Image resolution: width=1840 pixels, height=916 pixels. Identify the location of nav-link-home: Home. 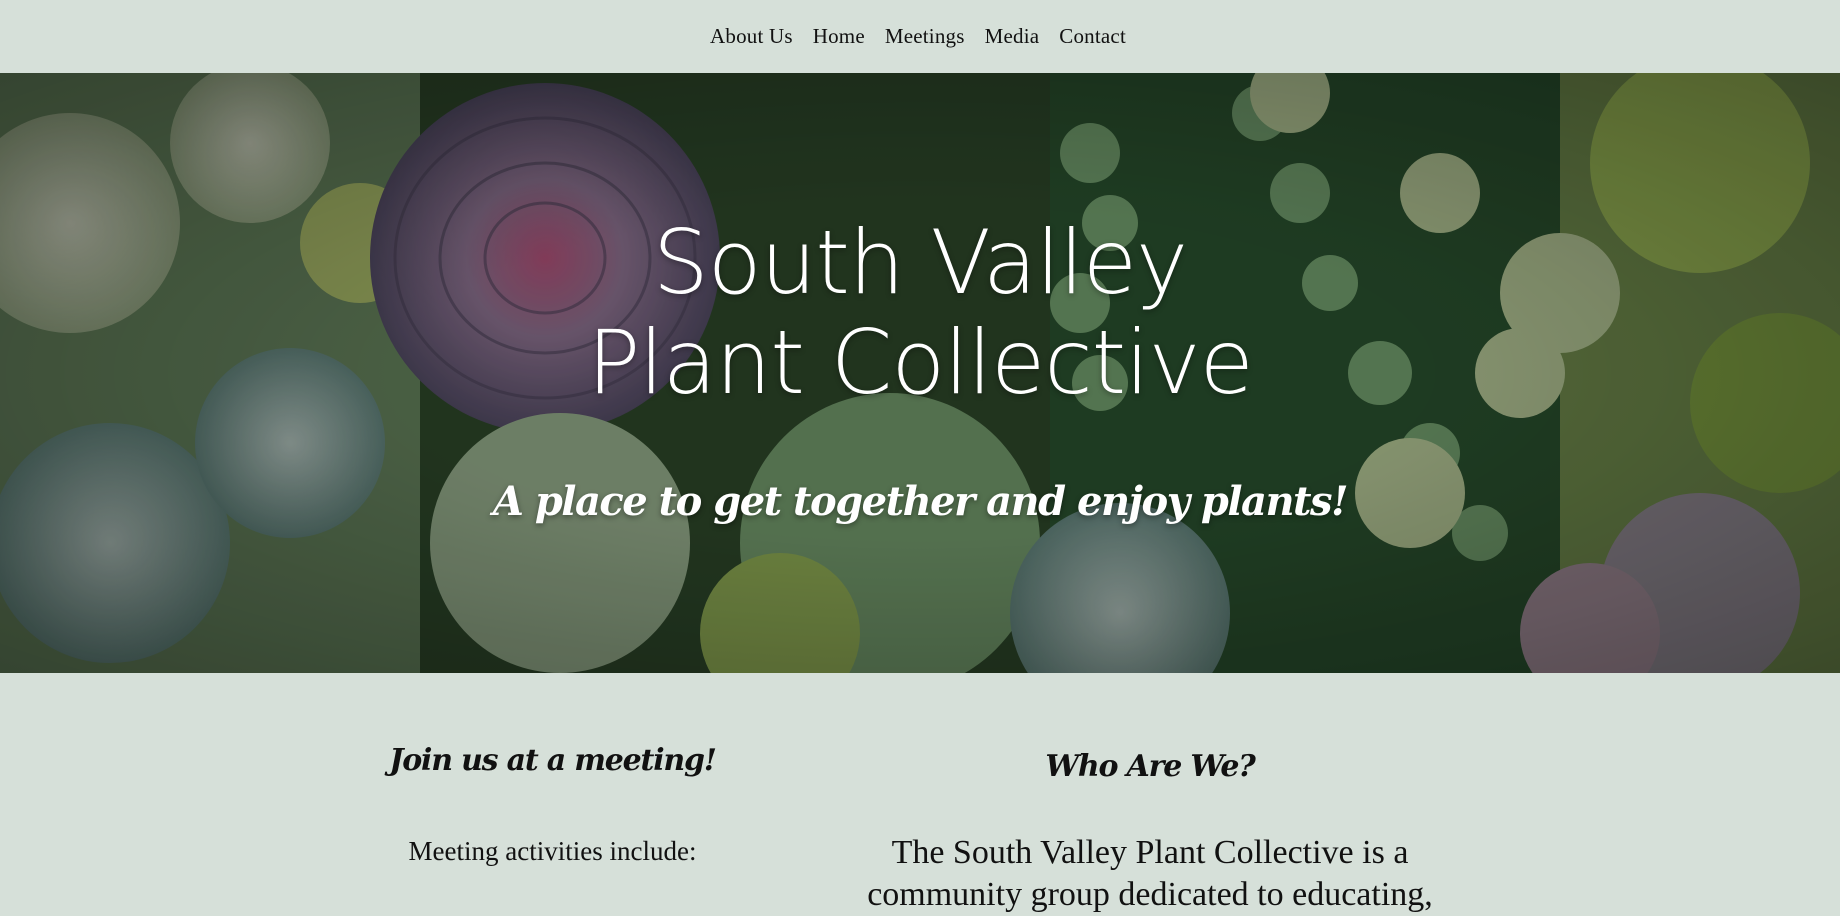
(839, 36).